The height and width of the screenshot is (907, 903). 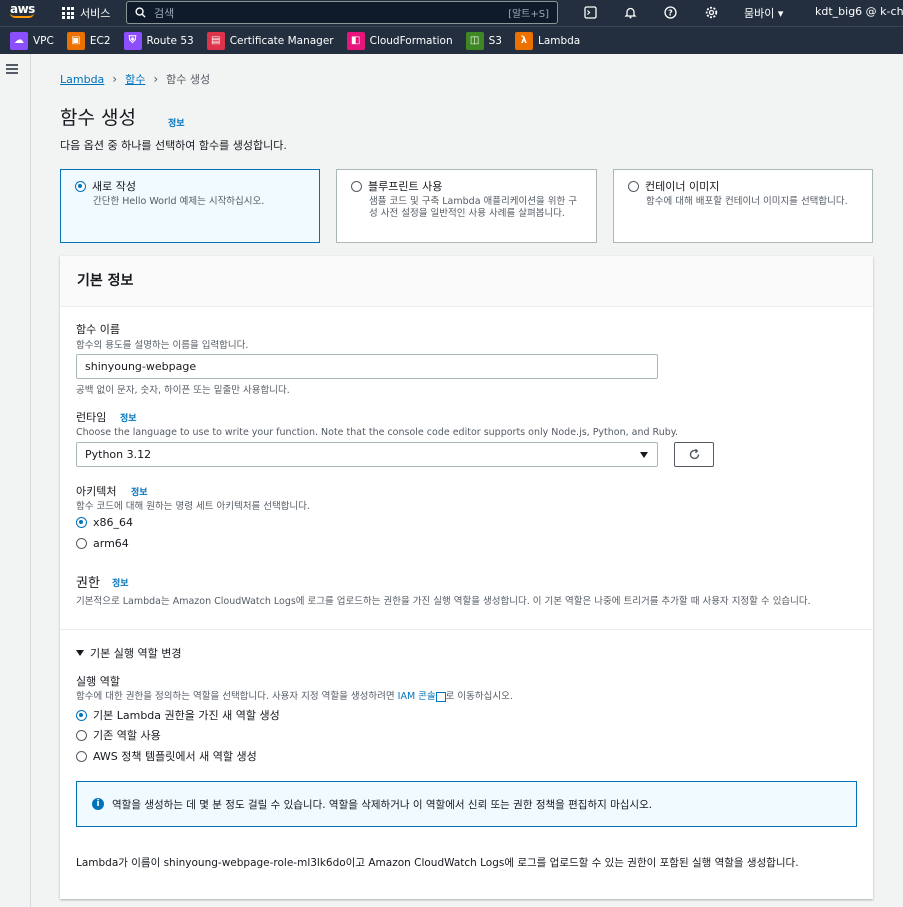 I want to click on change-execution-role-expander: 기본 실행 역할 변경, so click(x=128, y=653).